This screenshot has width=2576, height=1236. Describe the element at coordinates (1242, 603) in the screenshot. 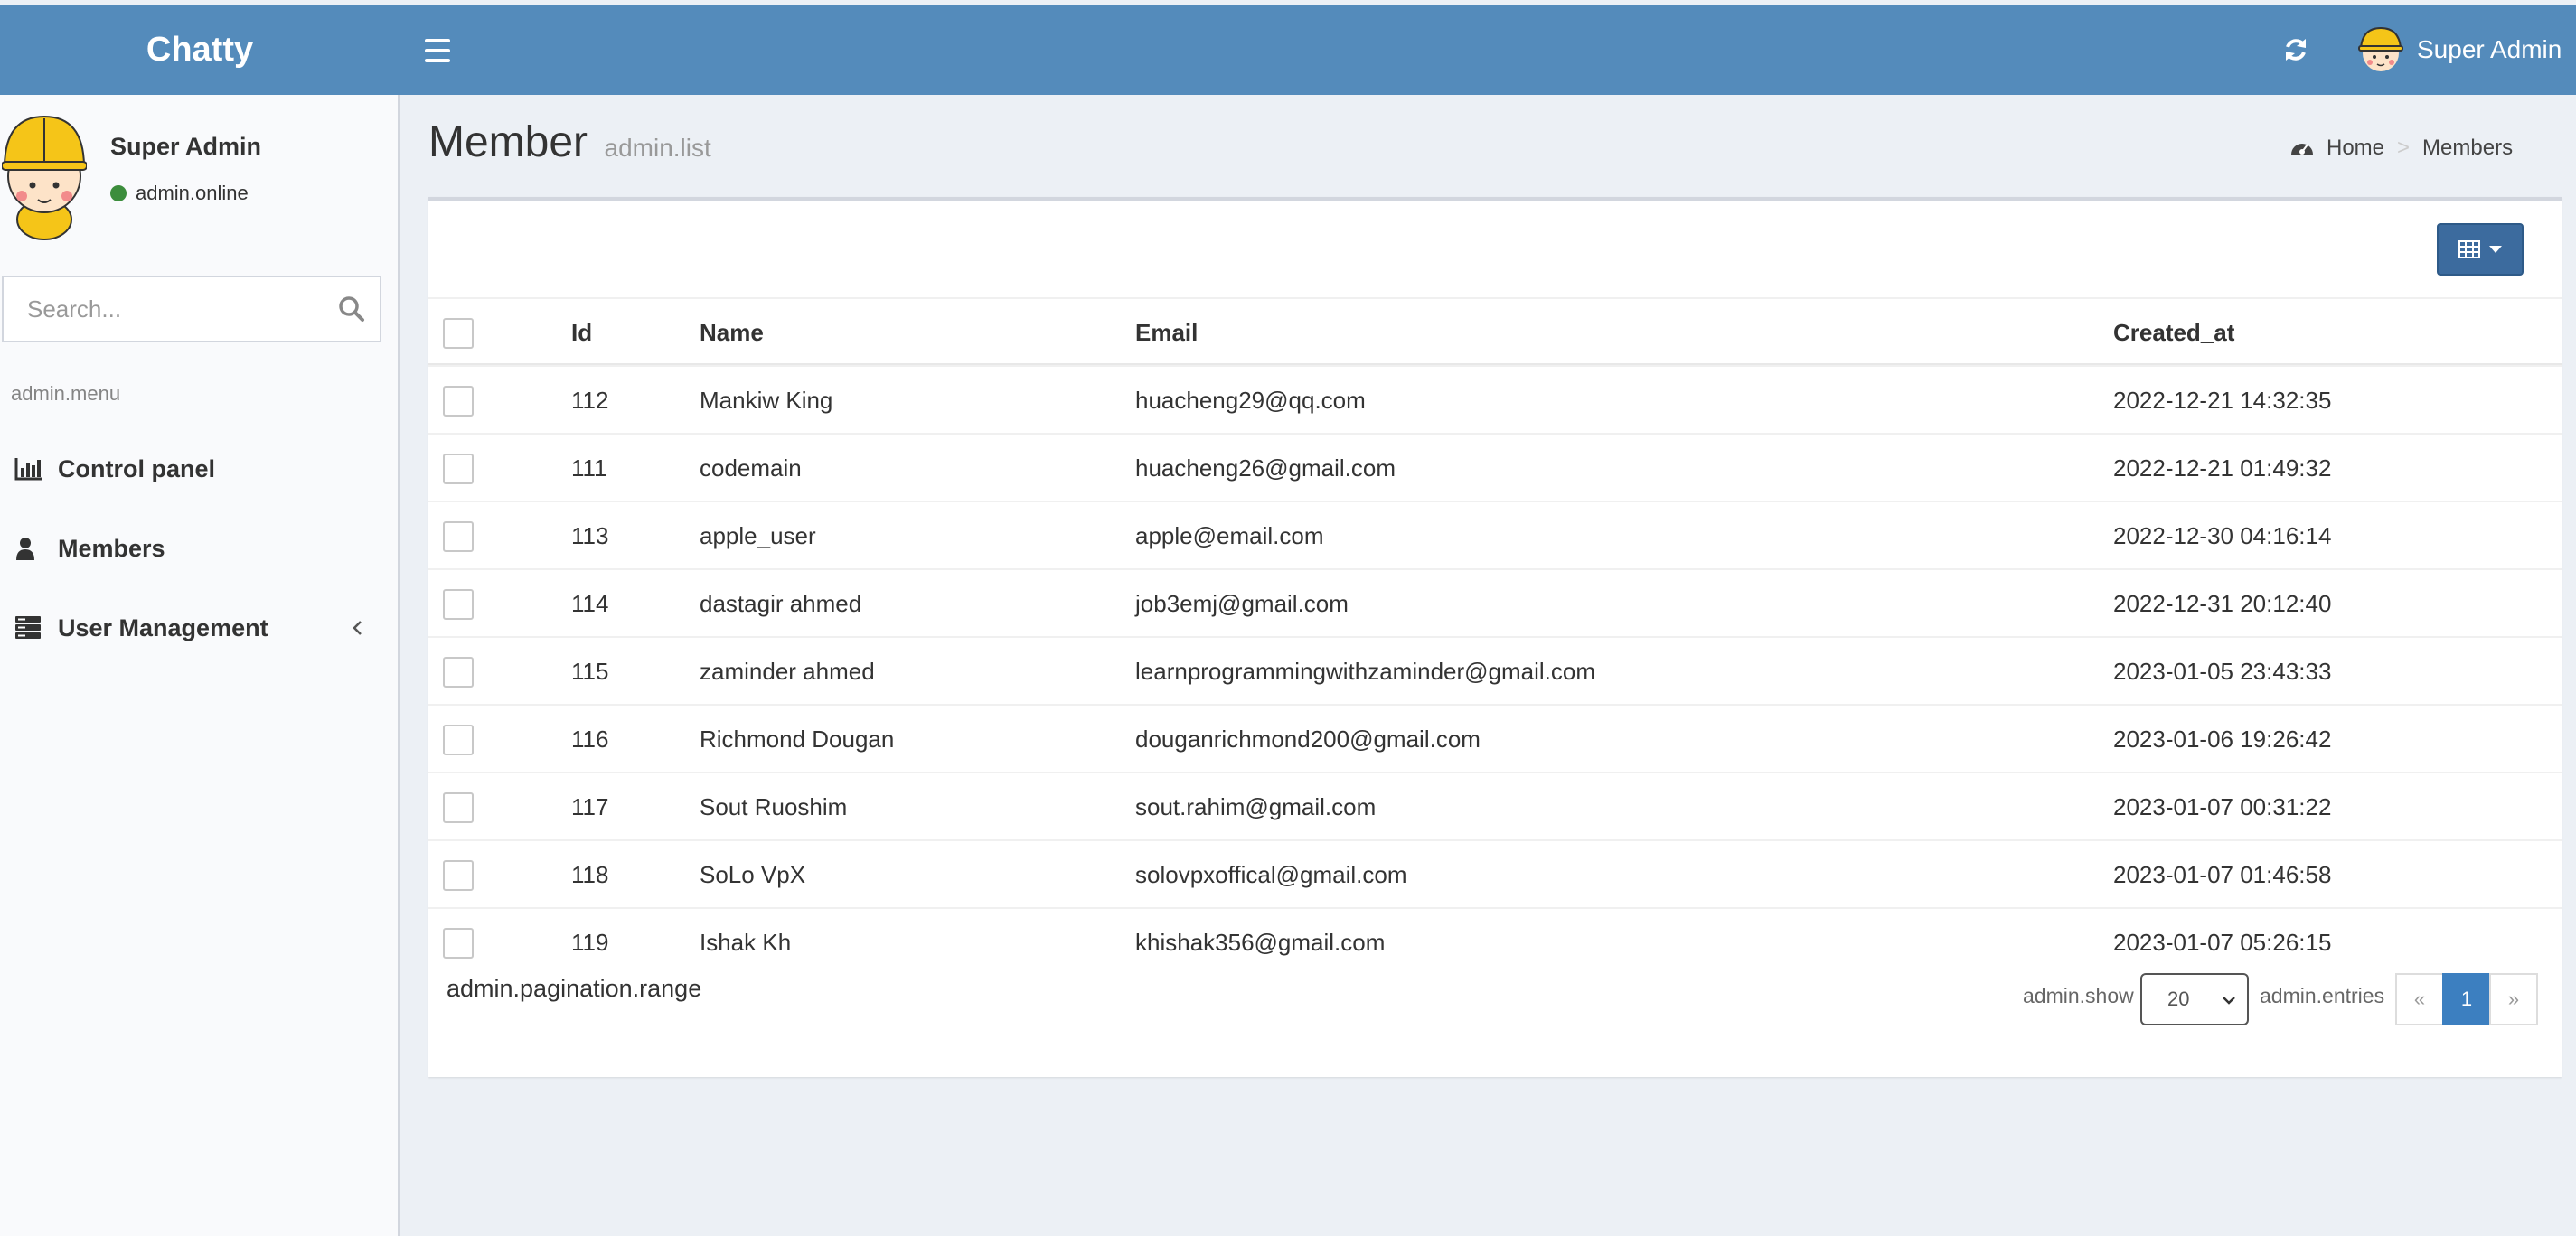

I see `cell-email: job3emj@gmail.com` at that location.